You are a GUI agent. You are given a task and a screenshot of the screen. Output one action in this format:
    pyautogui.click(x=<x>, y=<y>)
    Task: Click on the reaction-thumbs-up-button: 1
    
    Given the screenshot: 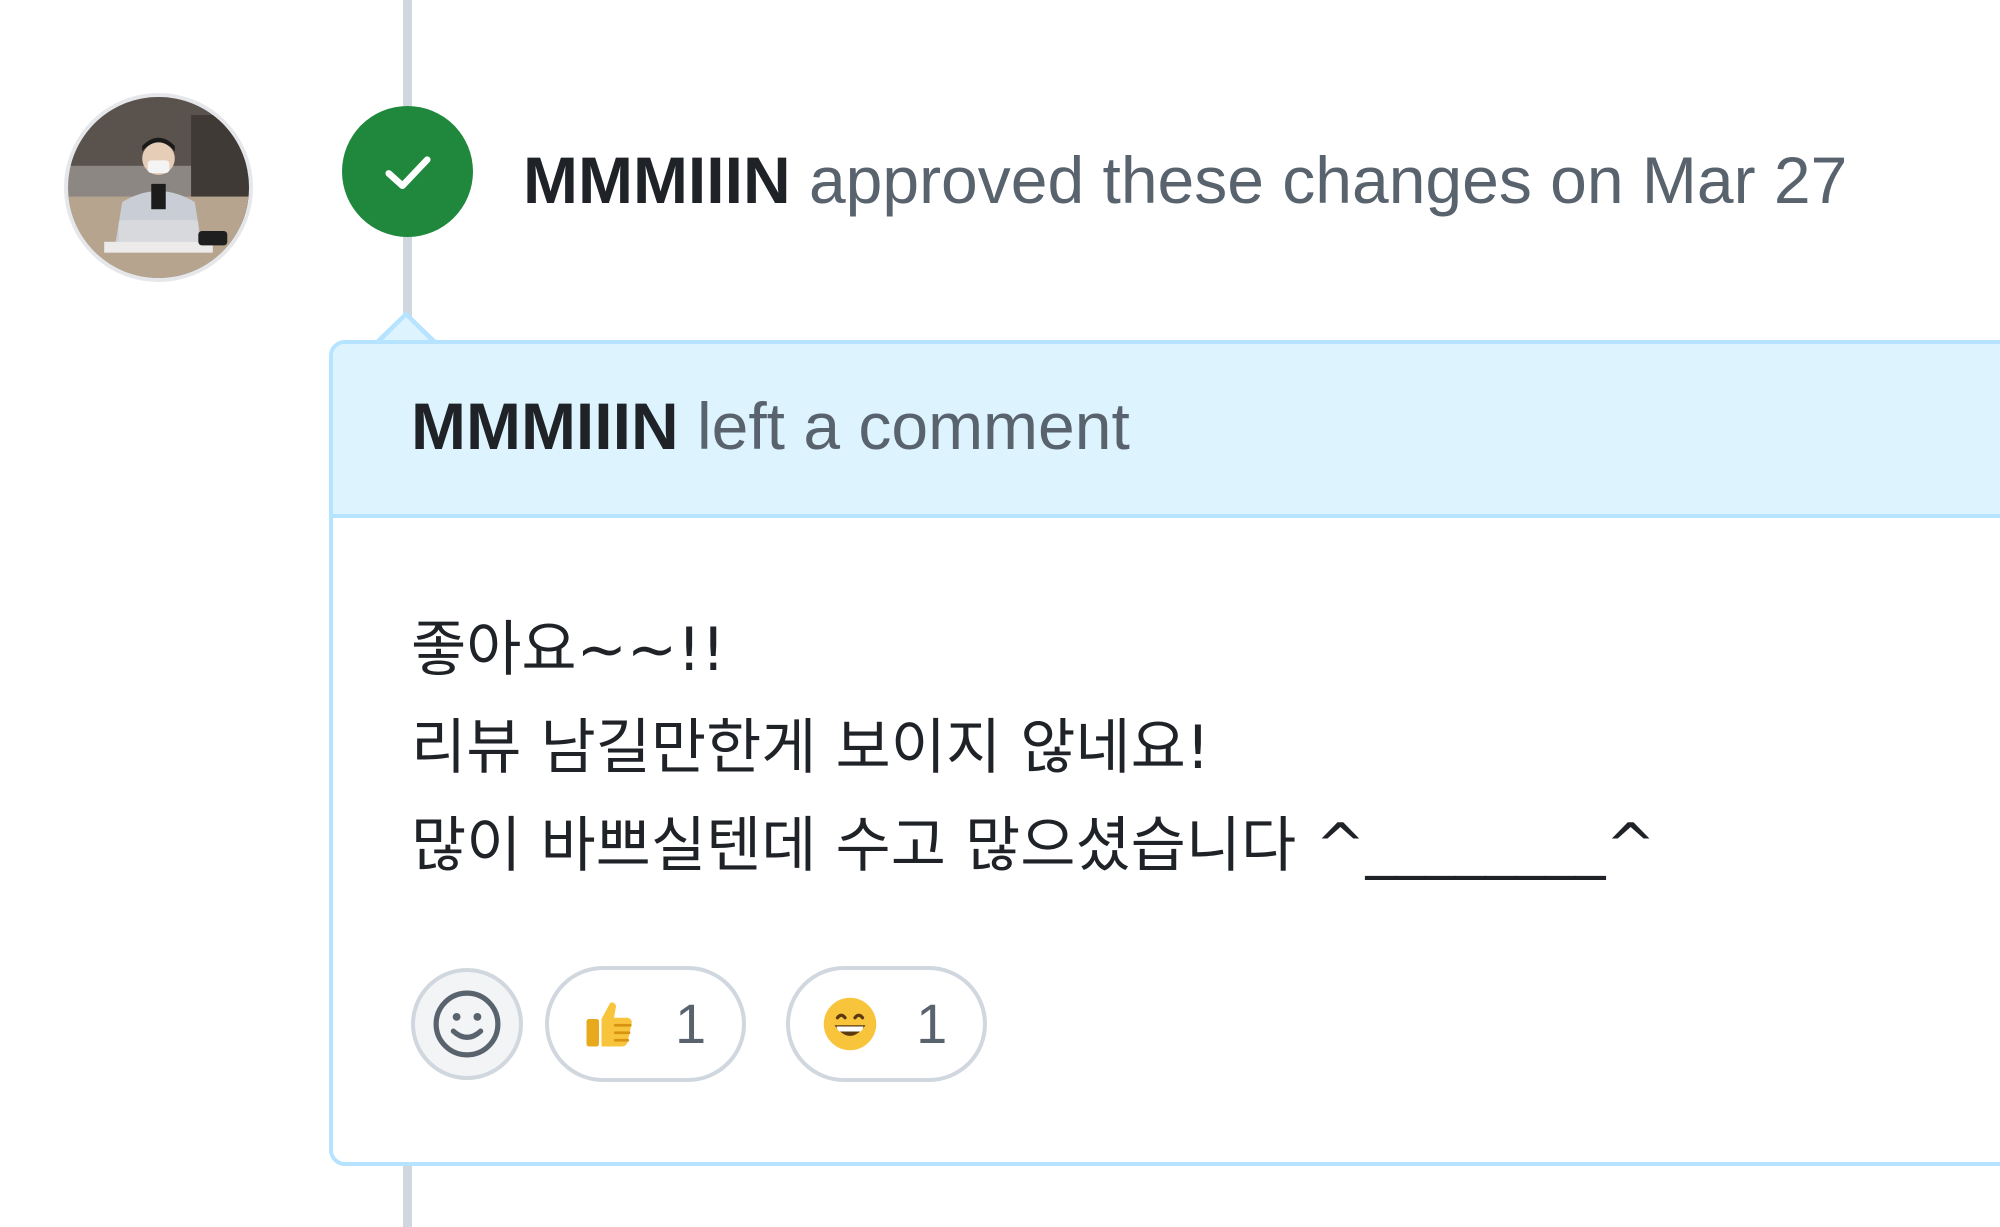 What is the action you would take?
    pyautogui.click(x=646, y=1024)
    